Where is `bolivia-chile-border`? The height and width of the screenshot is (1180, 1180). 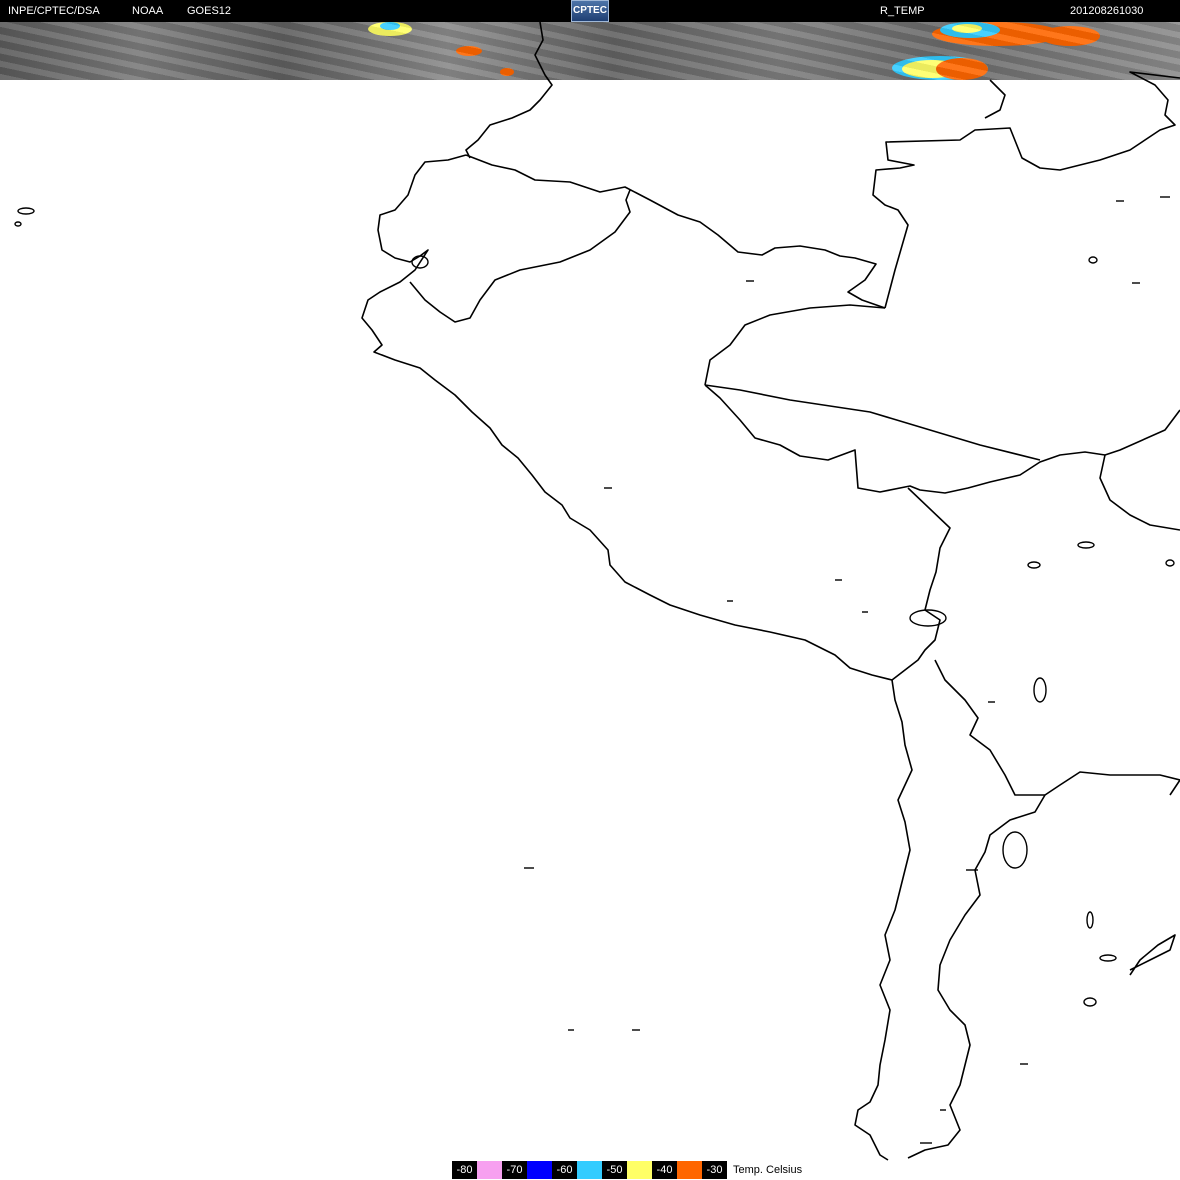 bolivia-chile-border is located at coordinates (989, 727).